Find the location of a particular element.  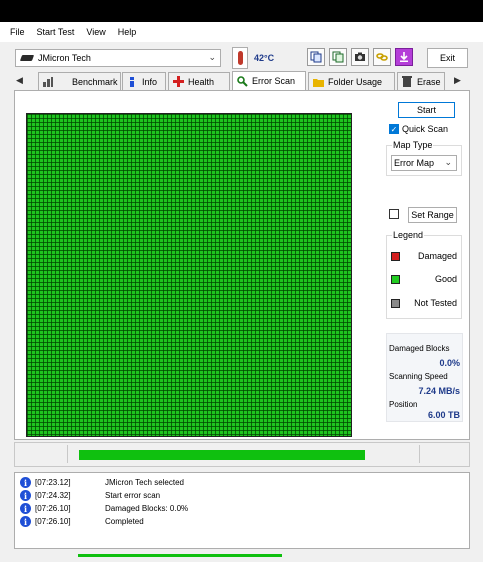

tab-error-scan: Error Scan is located at coordinates (269, 80).